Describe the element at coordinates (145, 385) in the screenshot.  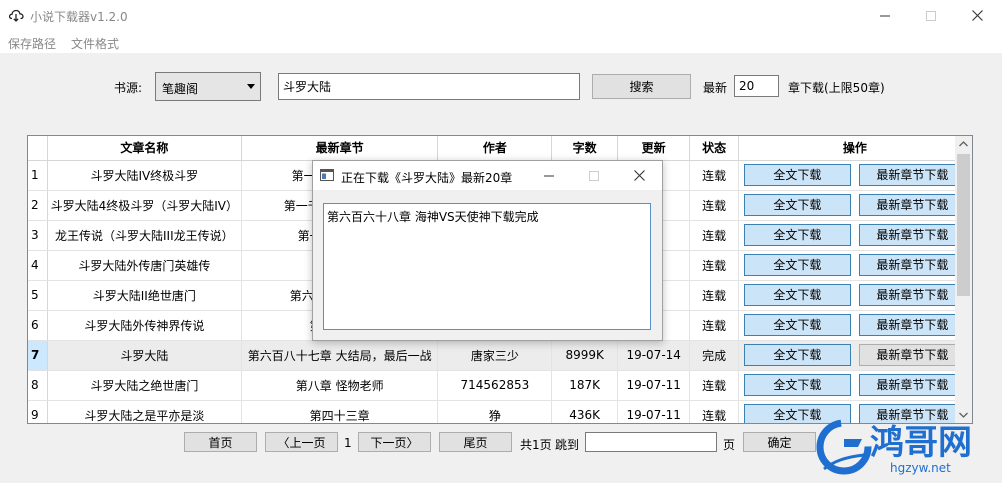
I see `book-name-cell: 斗罗大陆之绝世唐门` at that location.